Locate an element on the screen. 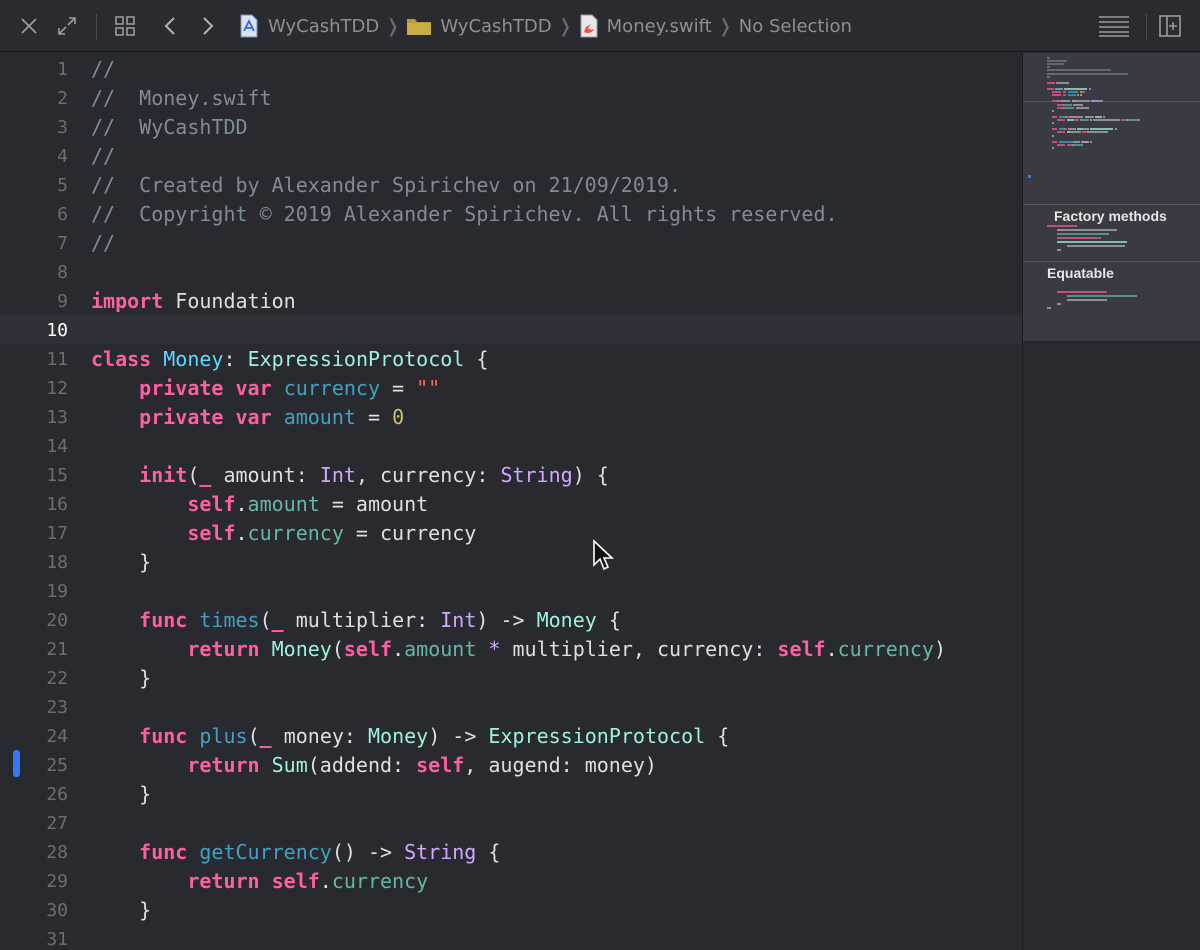  back-icon is located at coordinates (170, 26).